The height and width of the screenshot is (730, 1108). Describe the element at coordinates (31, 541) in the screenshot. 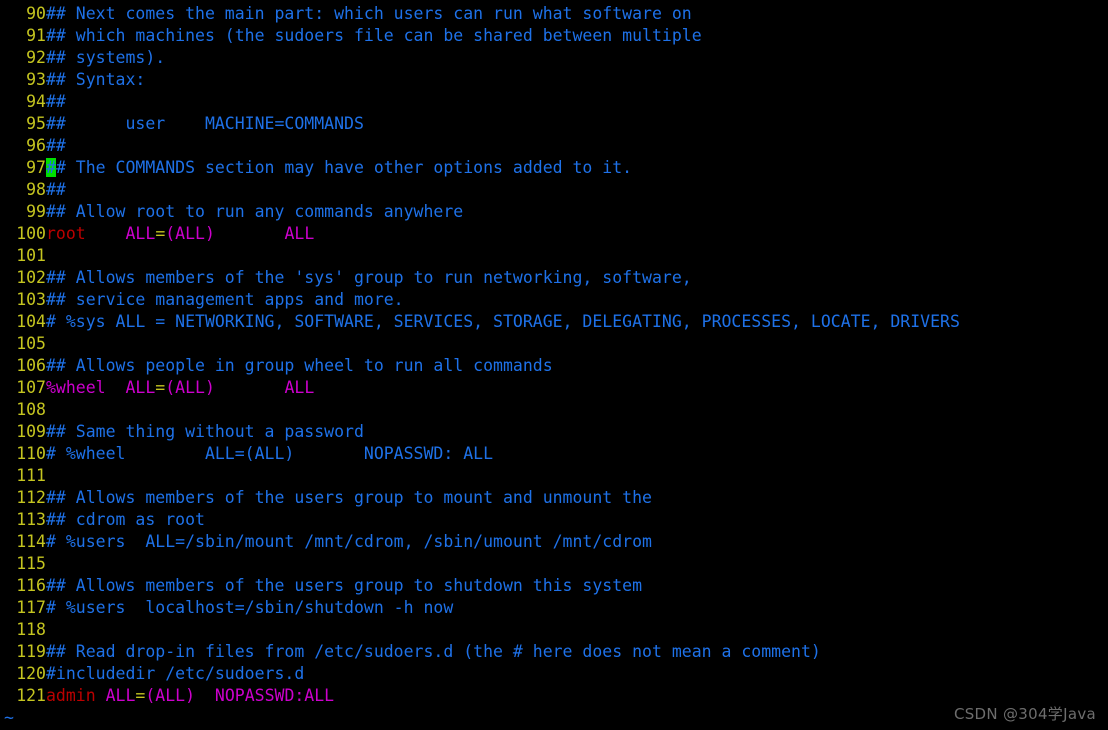

I see `line-number: 114` at that location.